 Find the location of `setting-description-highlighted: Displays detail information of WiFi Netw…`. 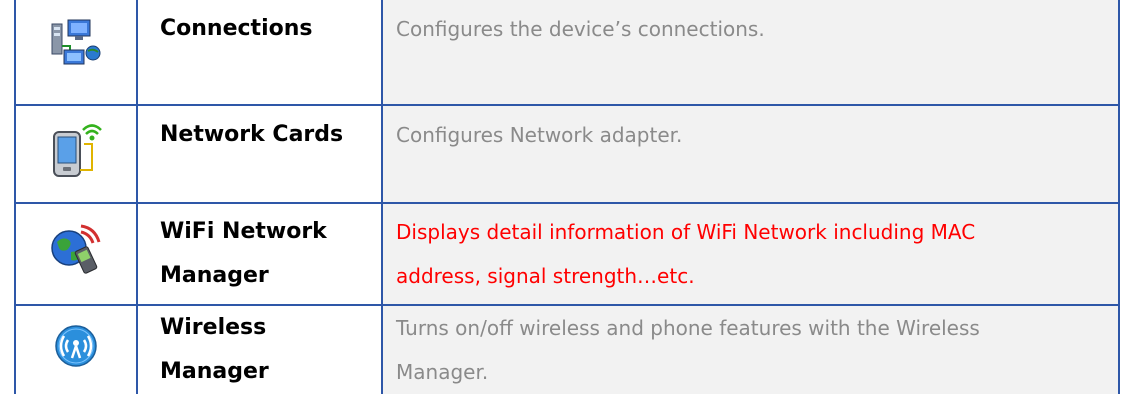

setting-description-highlighted: Displays detail information of WiFi Netw… is located at coordinates (686, 254).